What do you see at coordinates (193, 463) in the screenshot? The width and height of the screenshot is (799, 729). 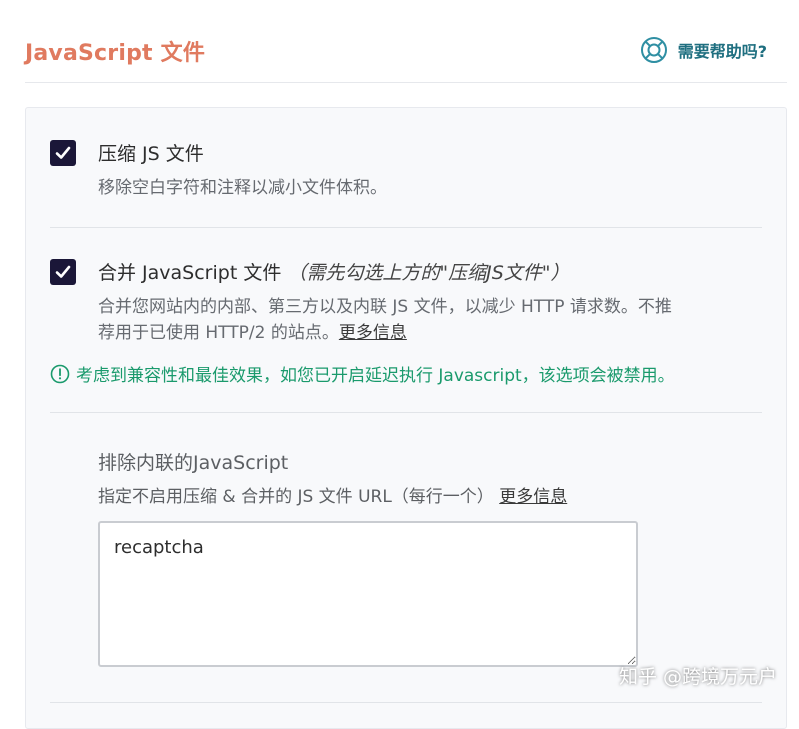 I see `exclude-inline-js-title: 排除内联的JavaScript` at bounding box center [193, 463].